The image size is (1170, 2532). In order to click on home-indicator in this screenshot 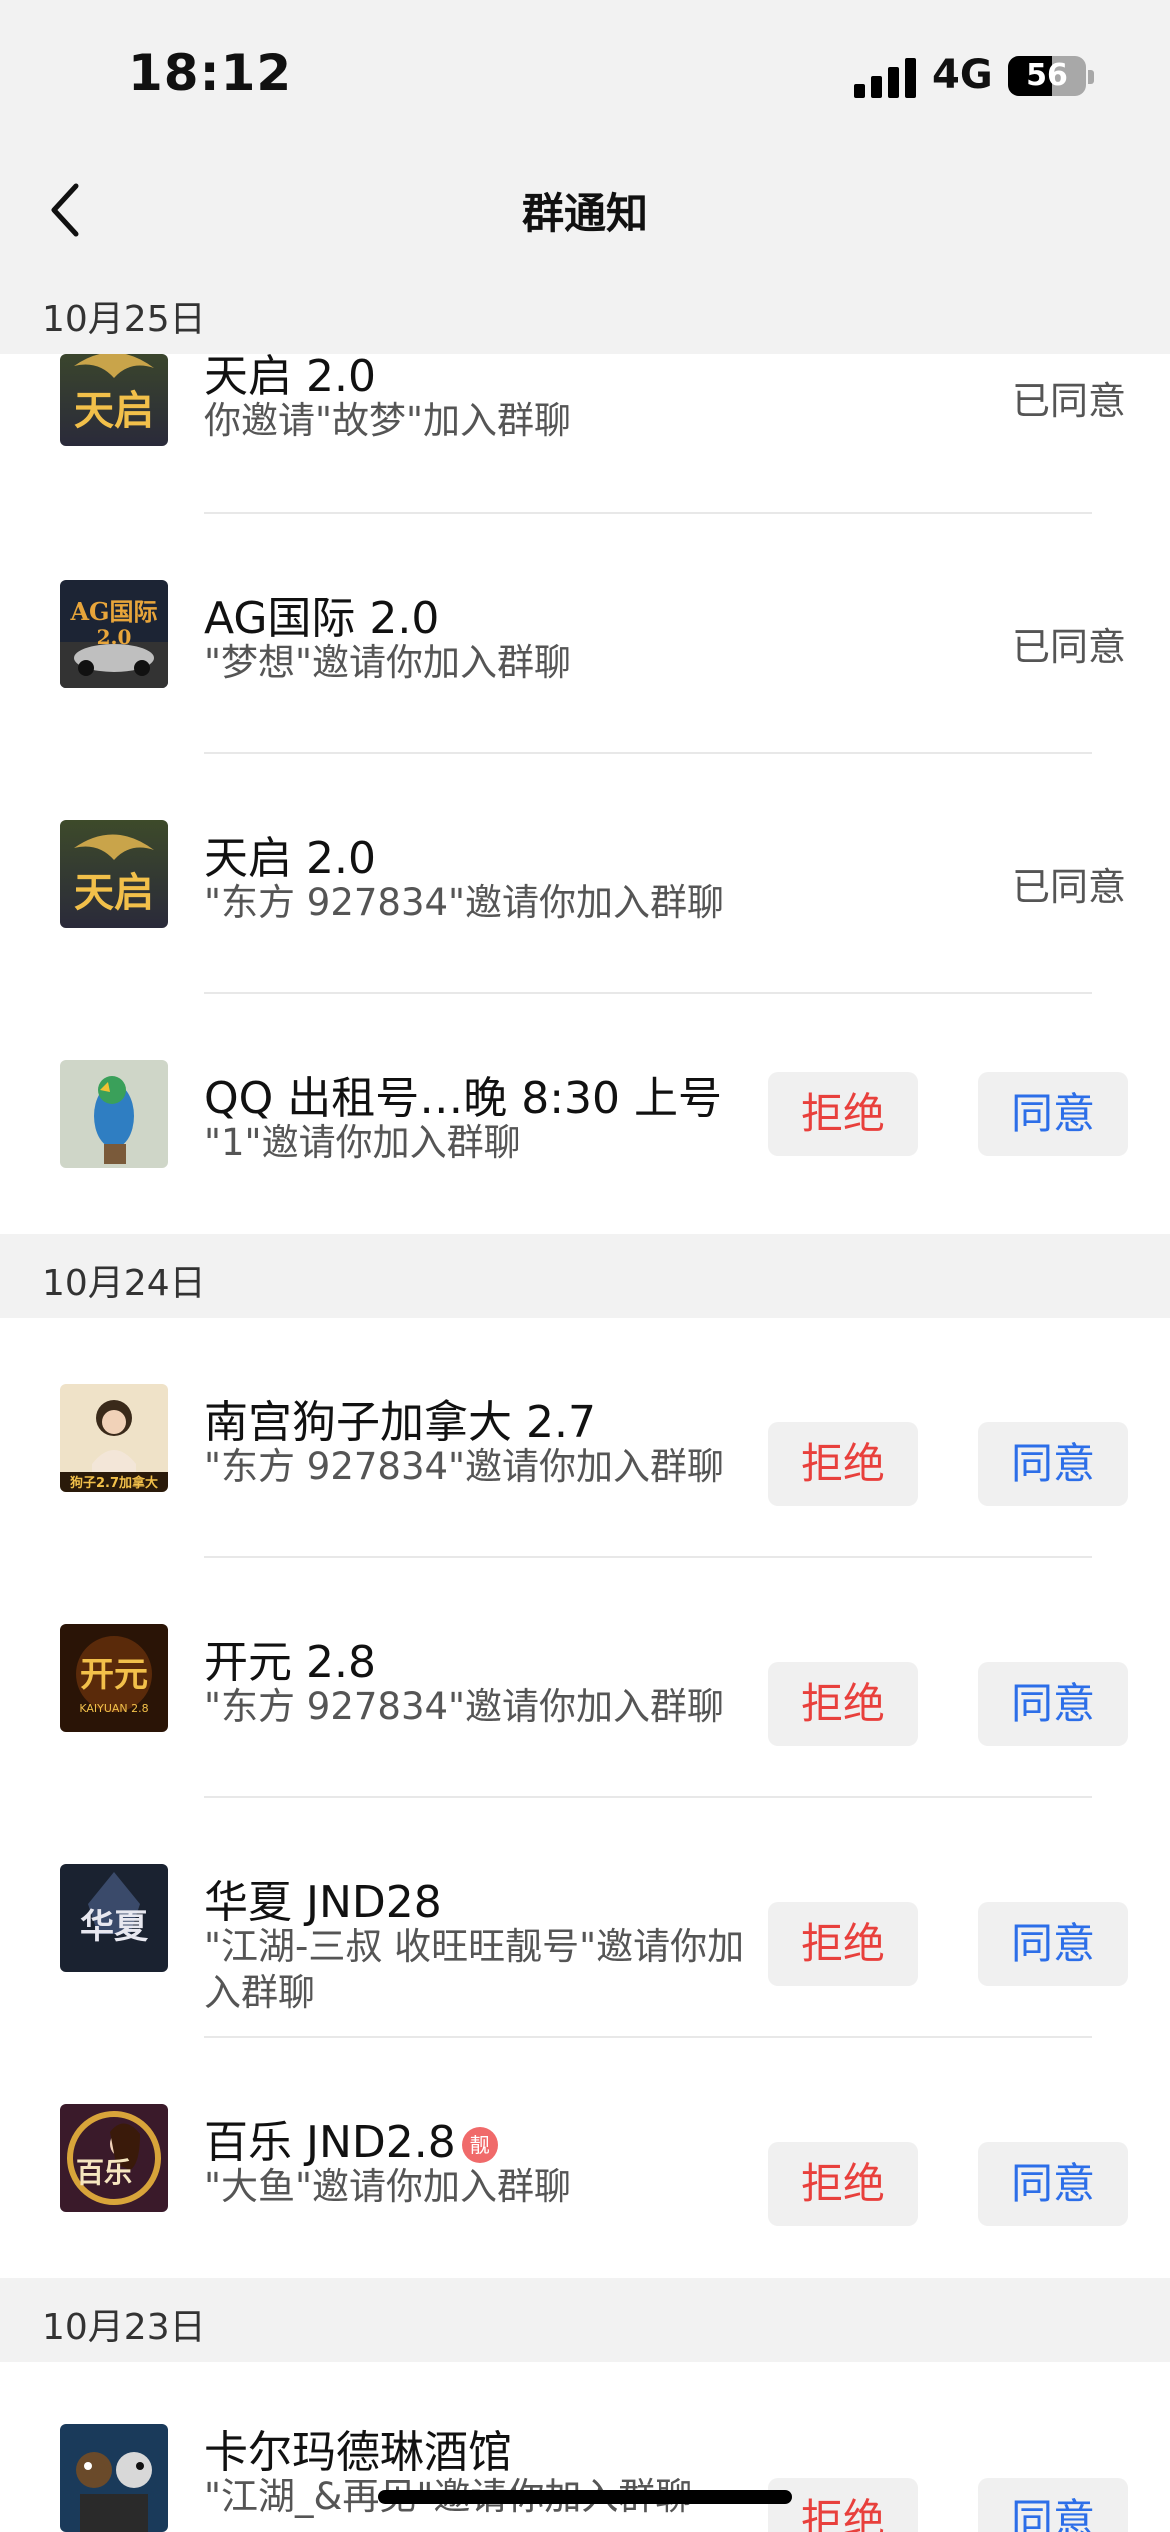, I will do `click(585, 2497)`.